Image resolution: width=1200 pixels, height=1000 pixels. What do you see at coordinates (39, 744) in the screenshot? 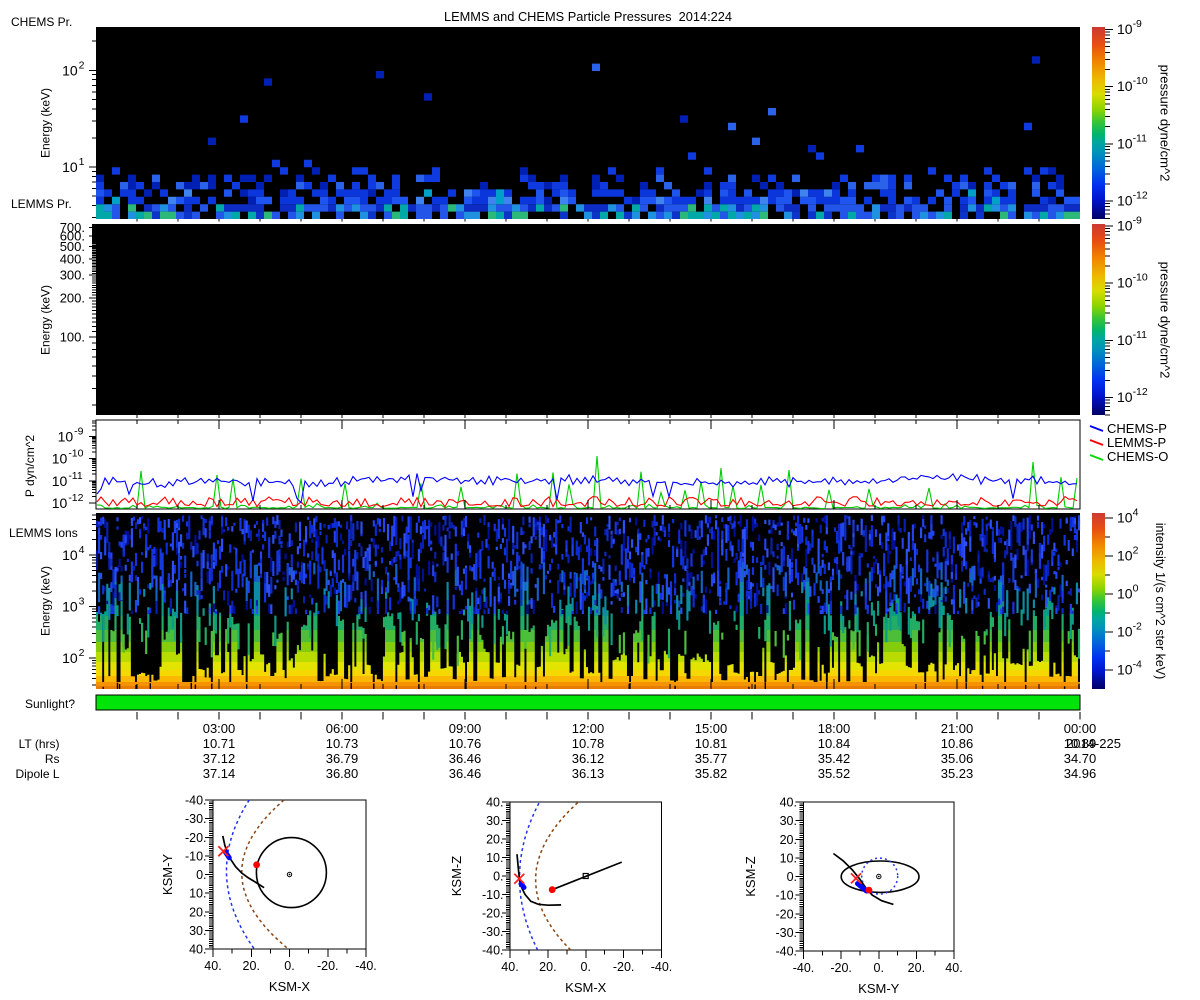
I see `svg-text: LT (hrs)` at bounding box center [39, 744].